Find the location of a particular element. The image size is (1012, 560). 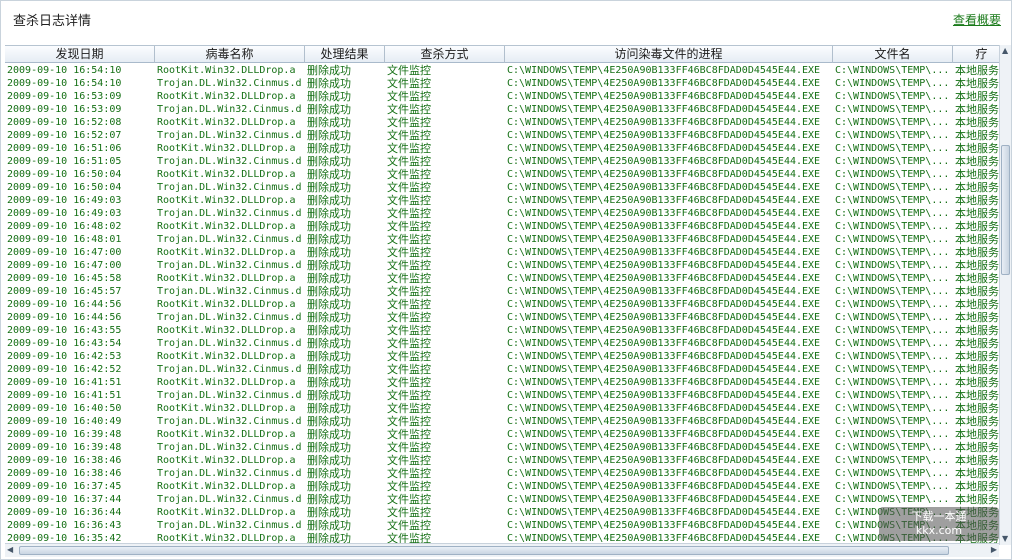

horizontal-scroll-thumb is located at coordinates (484, 550).